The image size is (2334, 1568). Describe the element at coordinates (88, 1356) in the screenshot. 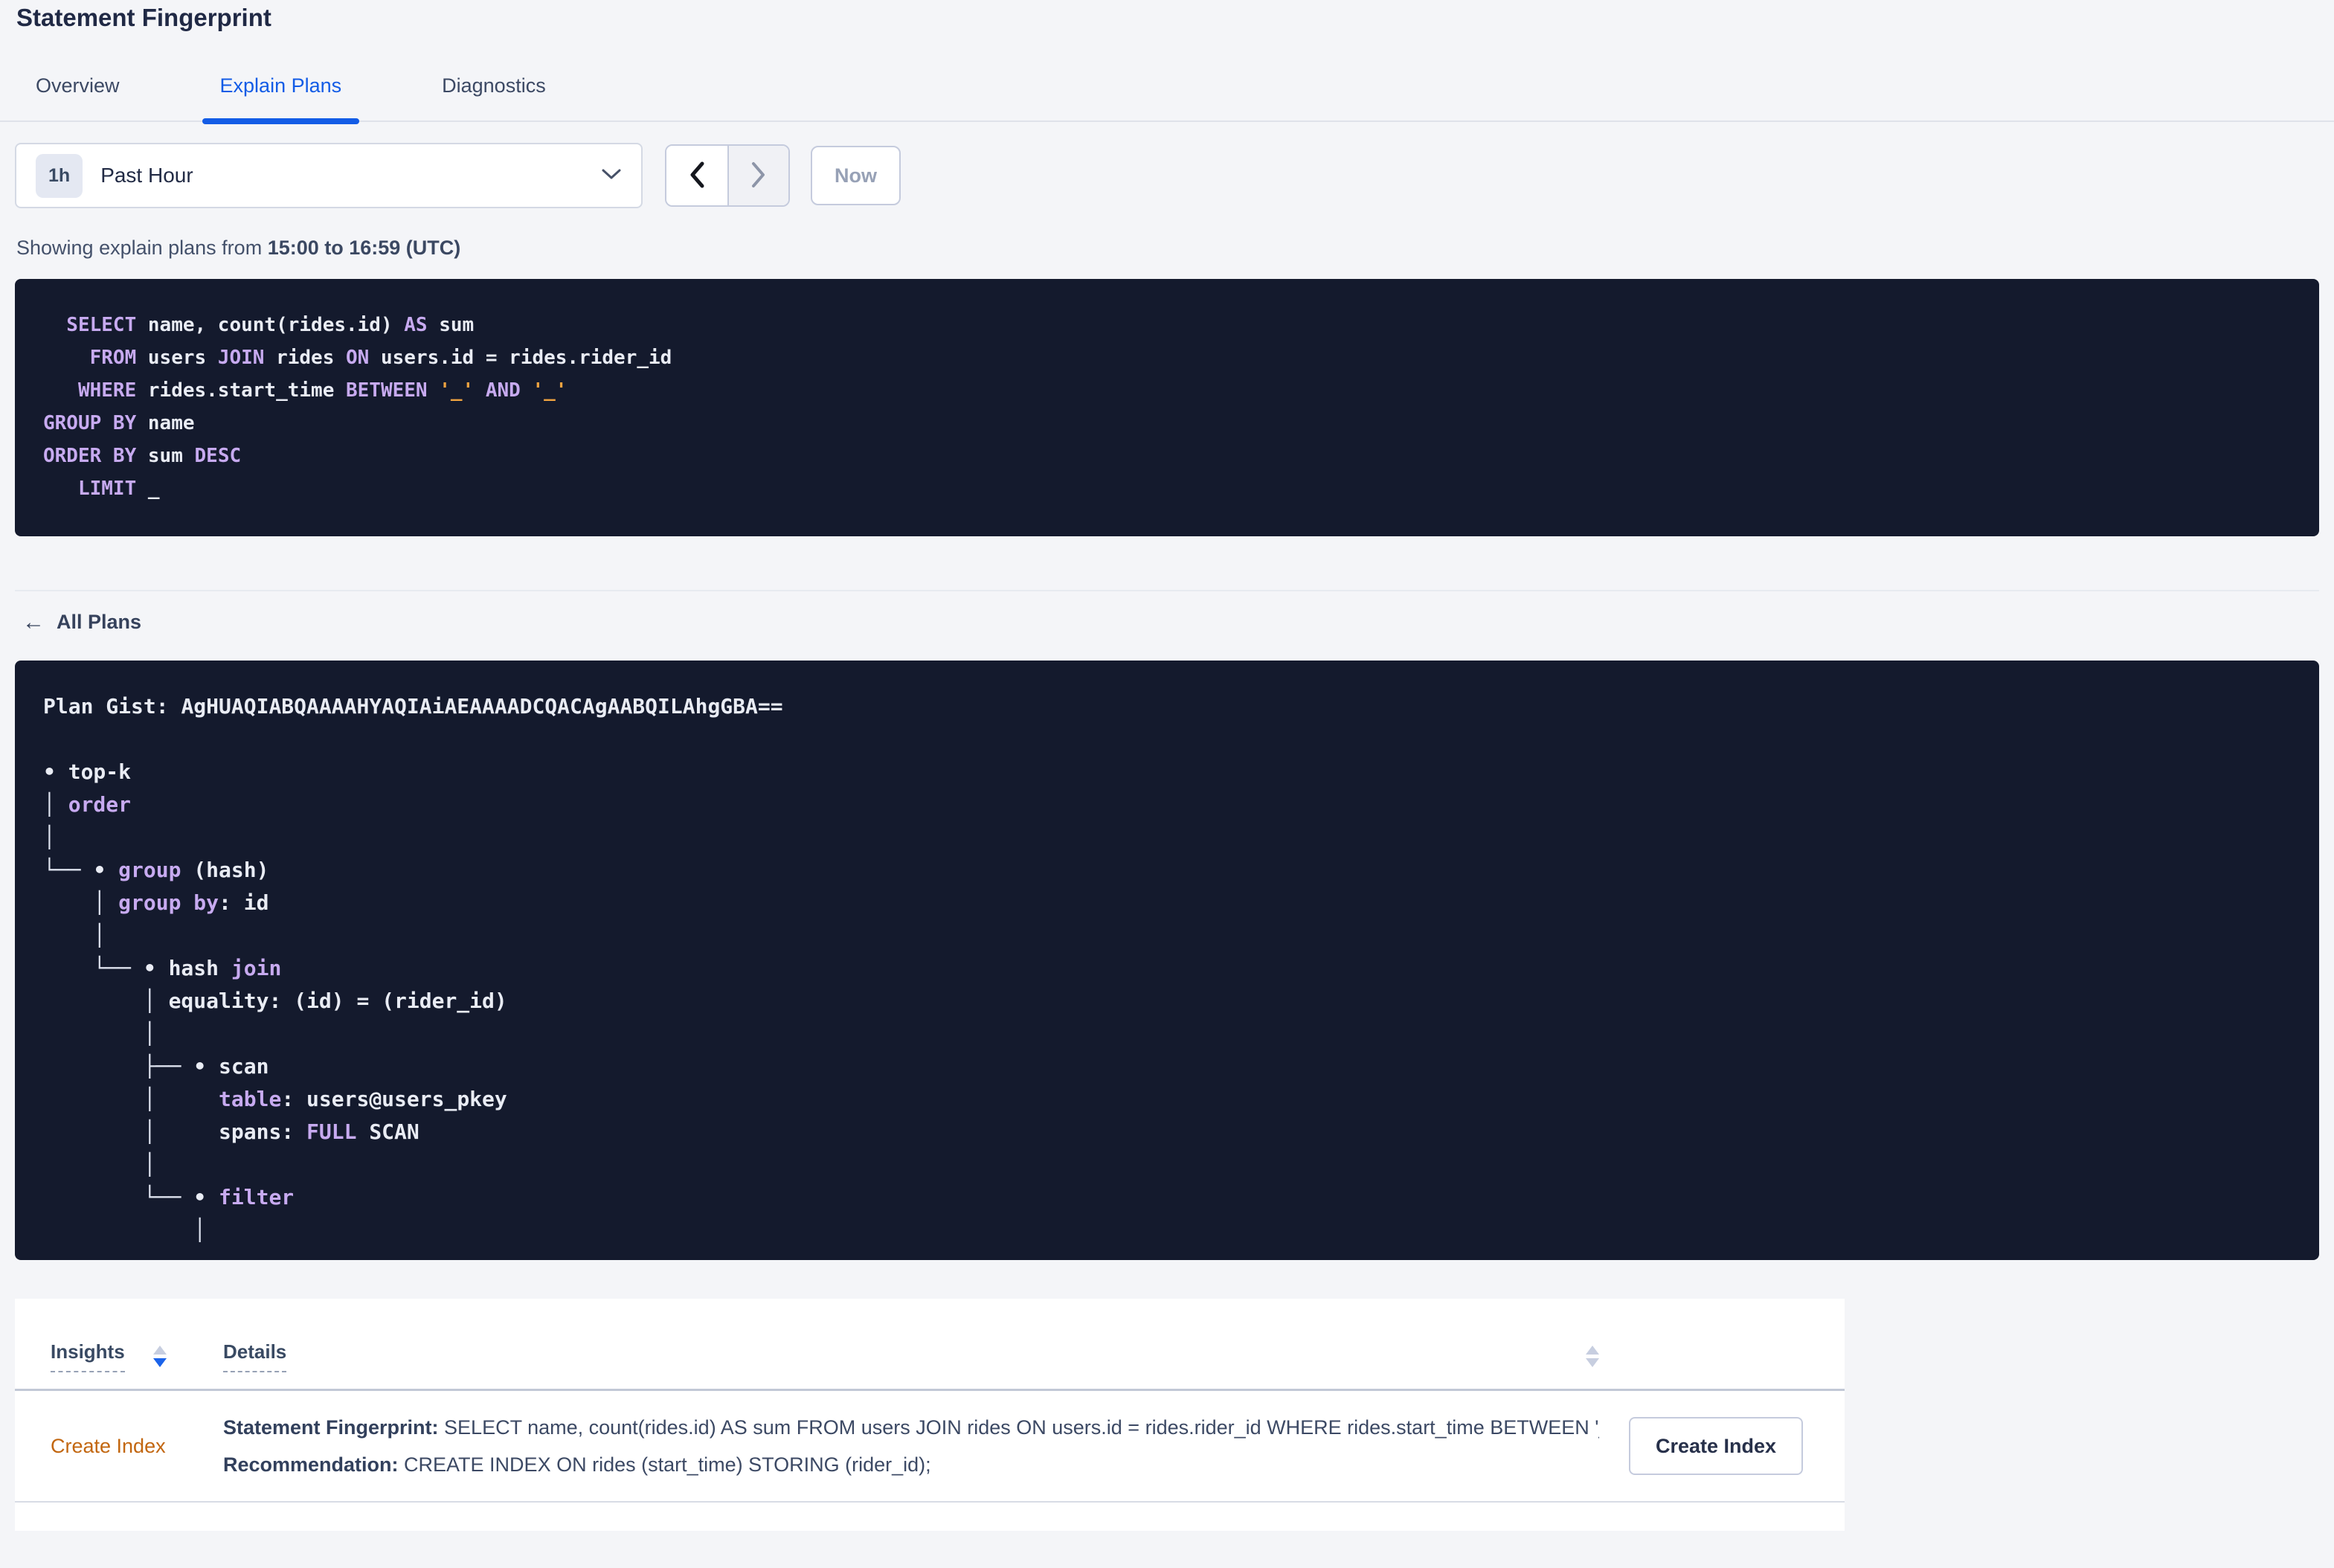

I see `insights-column-label: Insights` at that location.